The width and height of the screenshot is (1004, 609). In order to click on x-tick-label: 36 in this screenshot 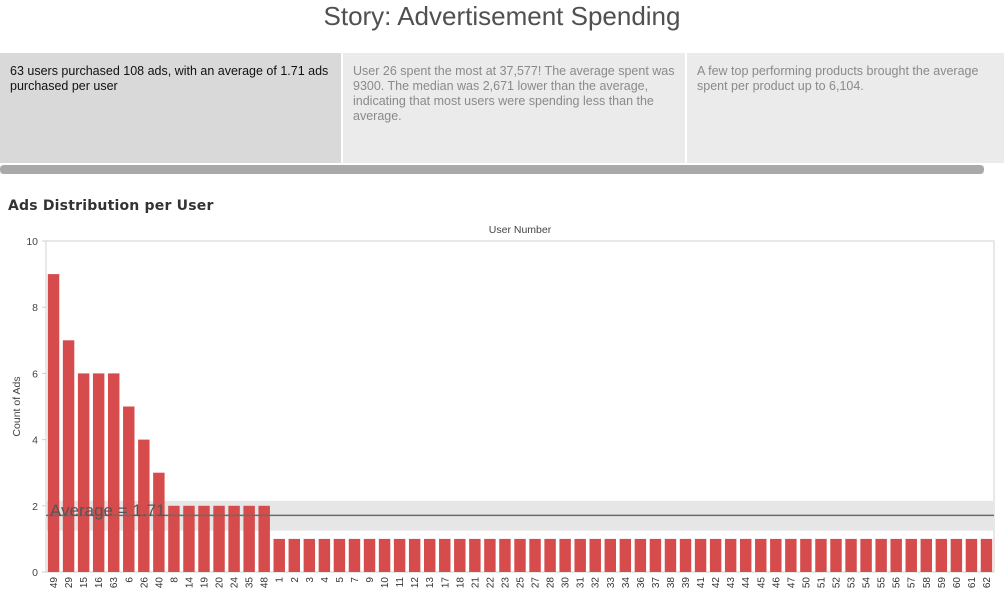, I will do `click(641, 583)`.